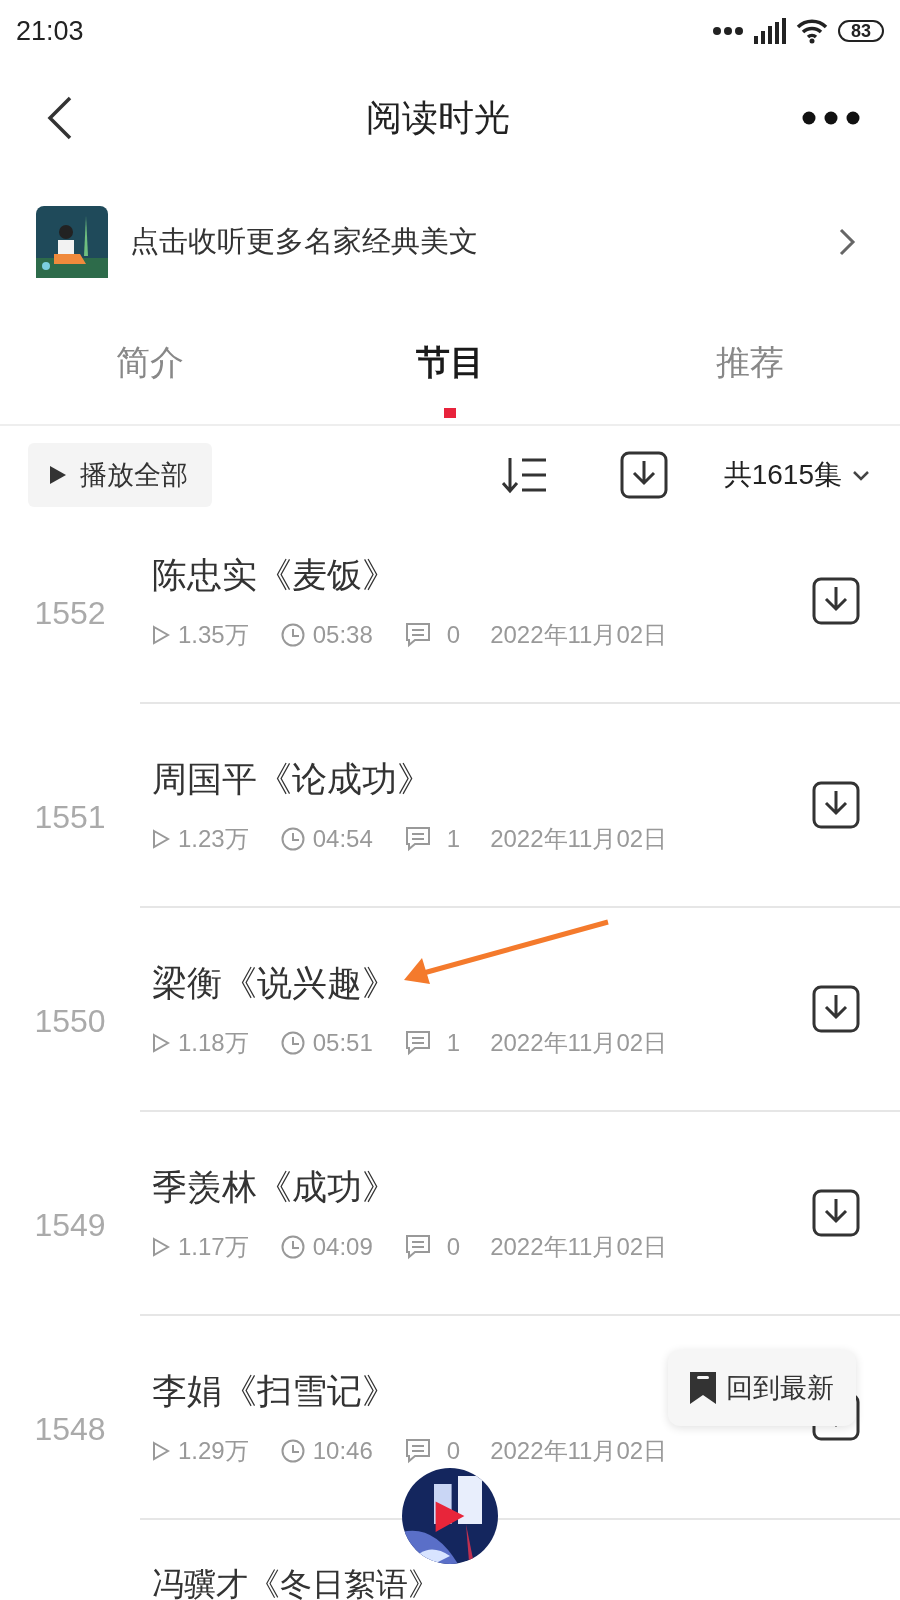 This screenshot has width=900, height=1600. What do you see at coordinates (812, 31) in the screenshot?
I see `wifi-icon` at bounding box center [812, 31].